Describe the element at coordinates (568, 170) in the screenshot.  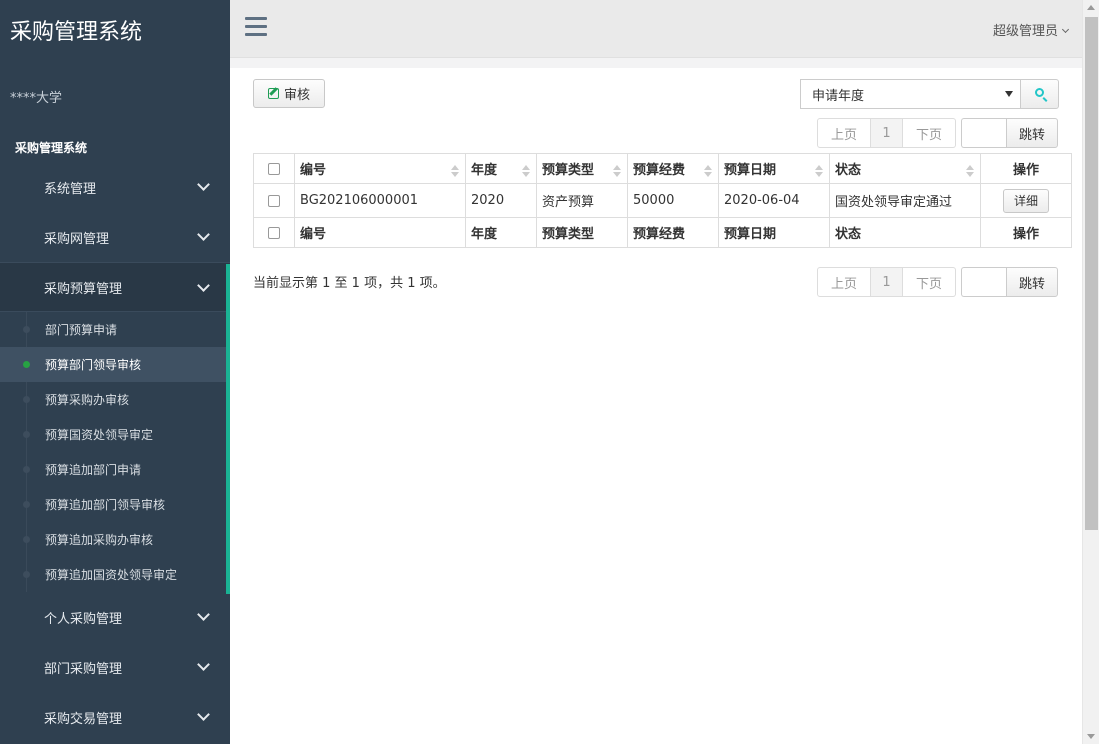
I see `column-label: 预算类型` at that location.